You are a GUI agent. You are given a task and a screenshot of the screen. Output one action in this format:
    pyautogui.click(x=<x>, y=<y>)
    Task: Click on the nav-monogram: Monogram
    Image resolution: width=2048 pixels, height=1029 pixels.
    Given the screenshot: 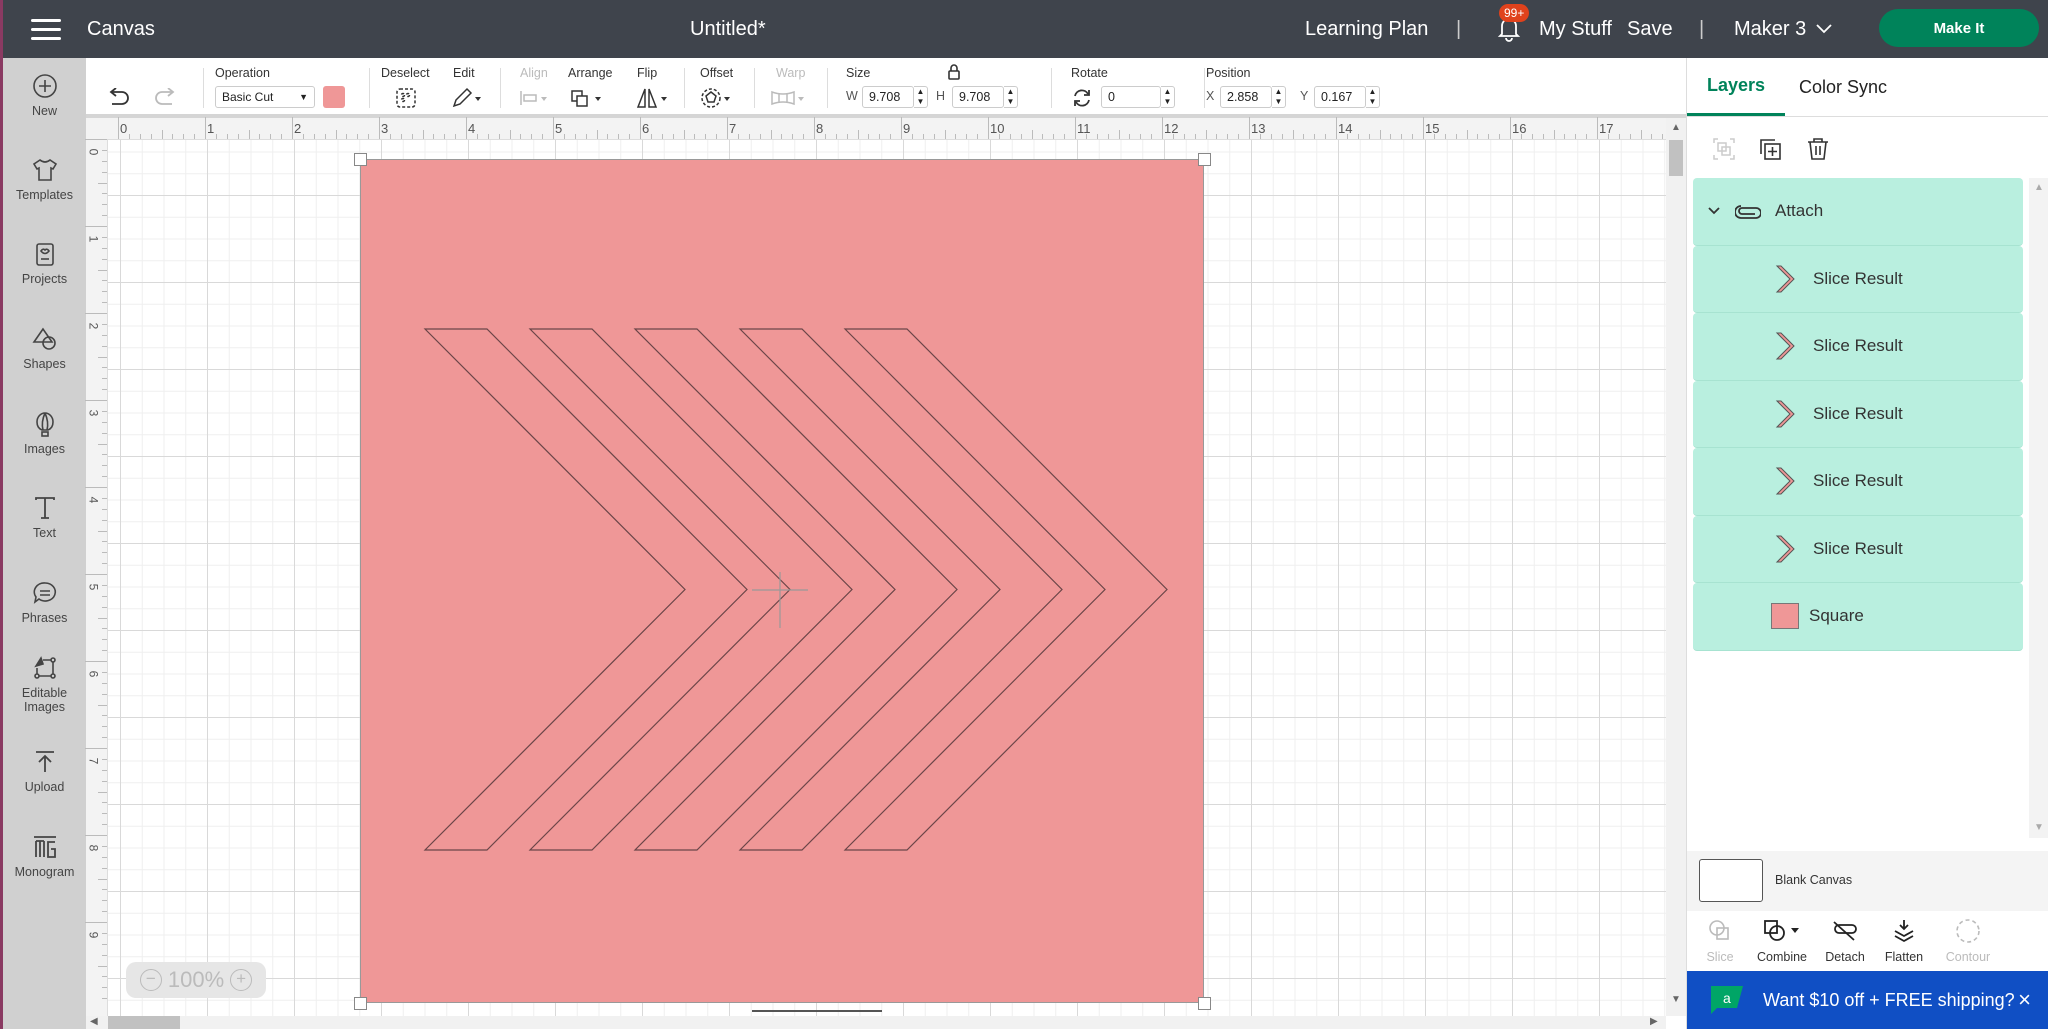 What is the action you would take?
    pyautogui.click(x=44, y=856)
    